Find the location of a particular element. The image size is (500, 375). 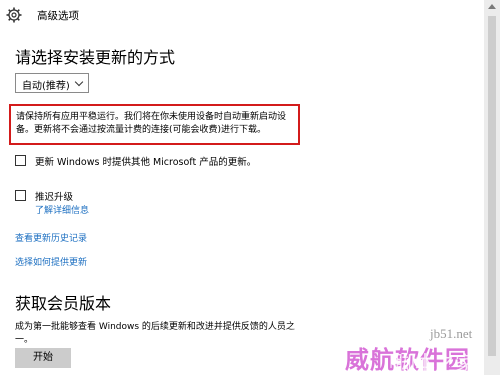

install-method-heading: 请选择安装更新的方式 is located at coordinates (95, 57).